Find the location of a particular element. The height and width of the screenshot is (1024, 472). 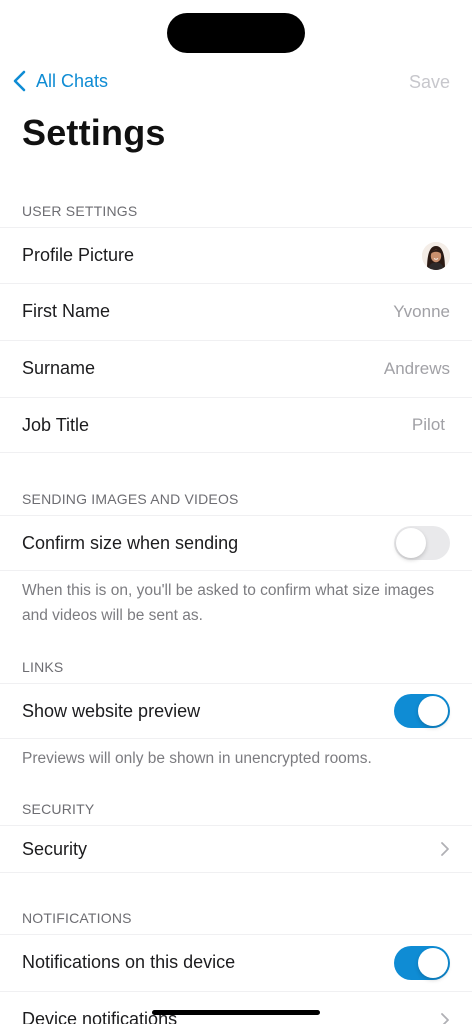

chevron-left-icon is located at coordinates (19, 81).